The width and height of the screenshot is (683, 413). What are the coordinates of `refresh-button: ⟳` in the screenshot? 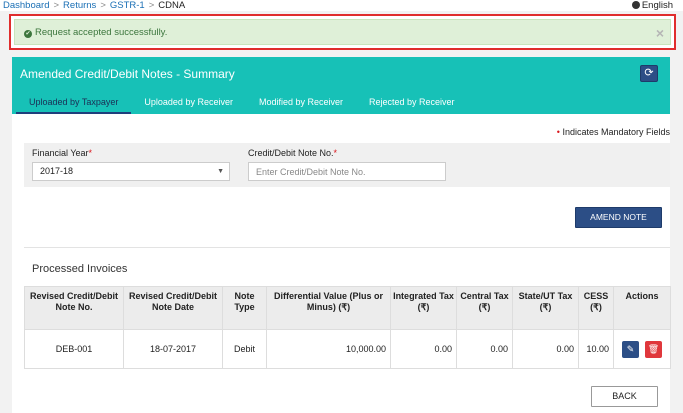 It's located at (649, 73).